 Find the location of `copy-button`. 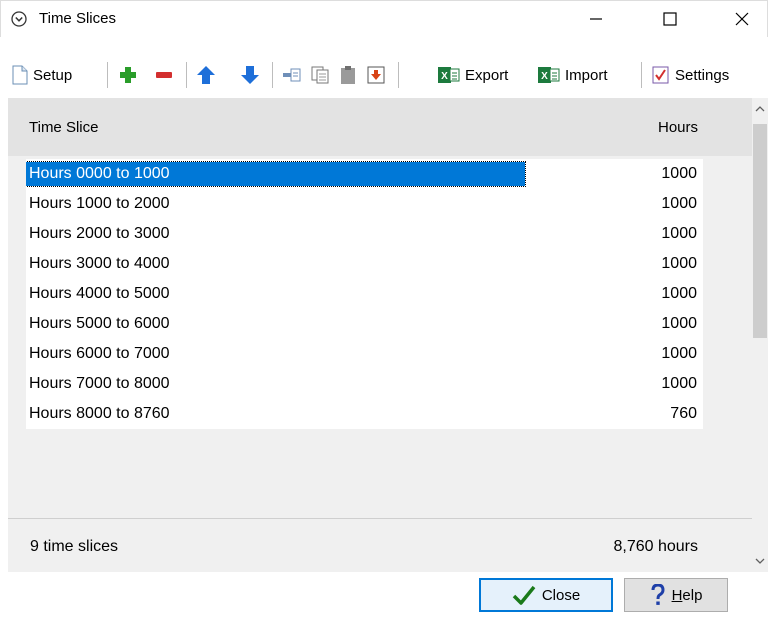

copy-button is located at coordinates (320, 75).